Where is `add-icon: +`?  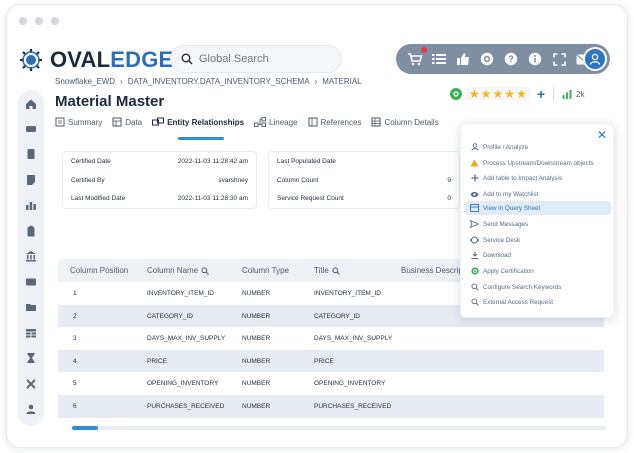
add-icon: + is located at coordinates (541, 94).